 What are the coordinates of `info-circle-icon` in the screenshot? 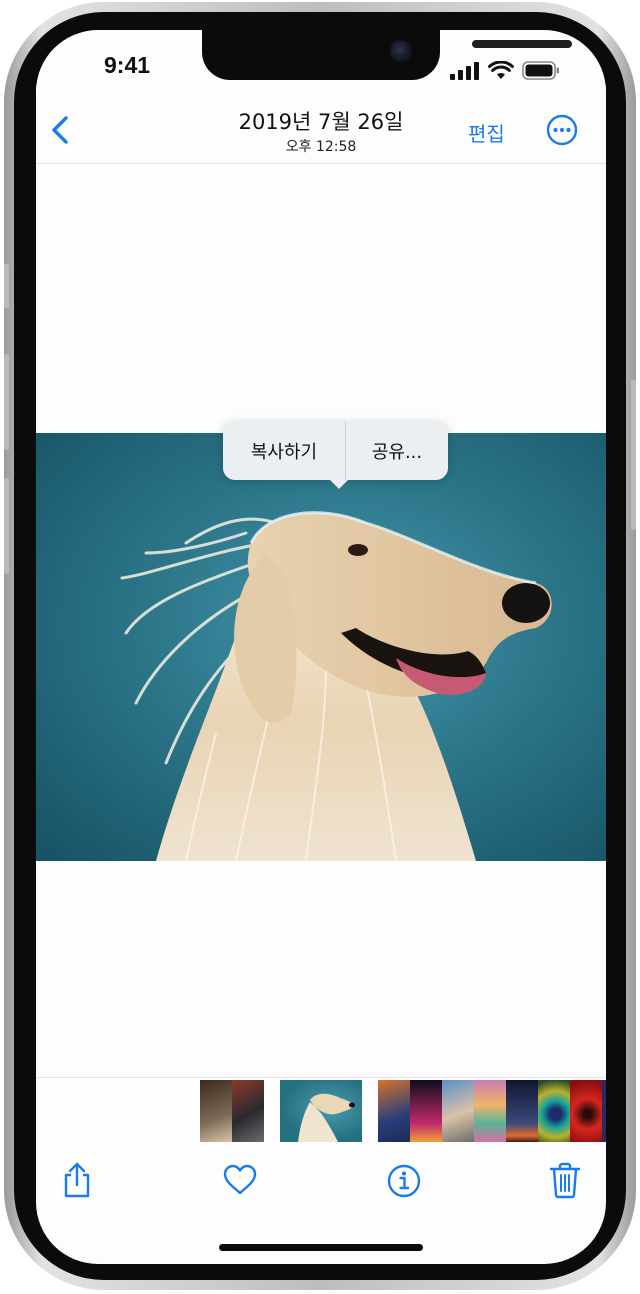 It's located at (404, 1181).